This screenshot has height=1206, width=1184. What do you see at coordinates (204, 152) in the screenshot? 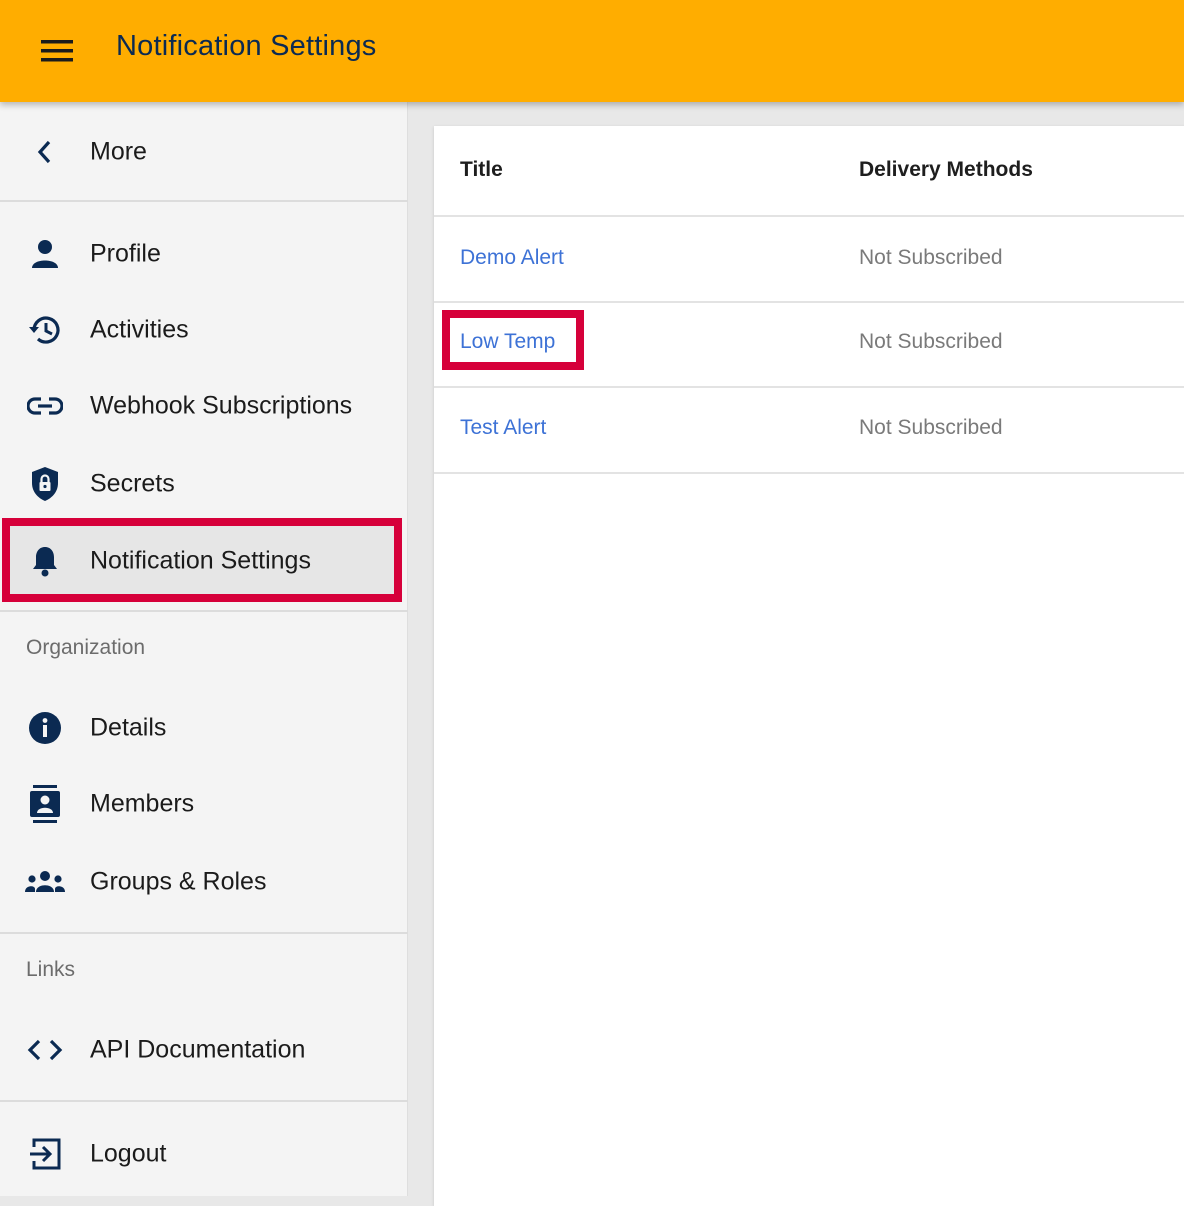
I see `sidebar-back-more: More` at bounding box center [204, 152].